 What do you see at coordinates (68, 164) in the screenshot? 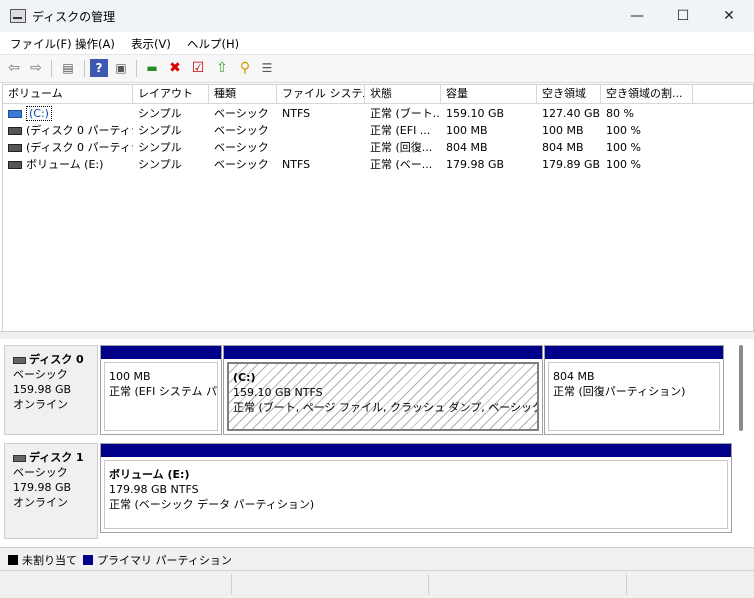
I see `volume-name-cell: ボリューム (E:)` at bounding box center [68, 164].